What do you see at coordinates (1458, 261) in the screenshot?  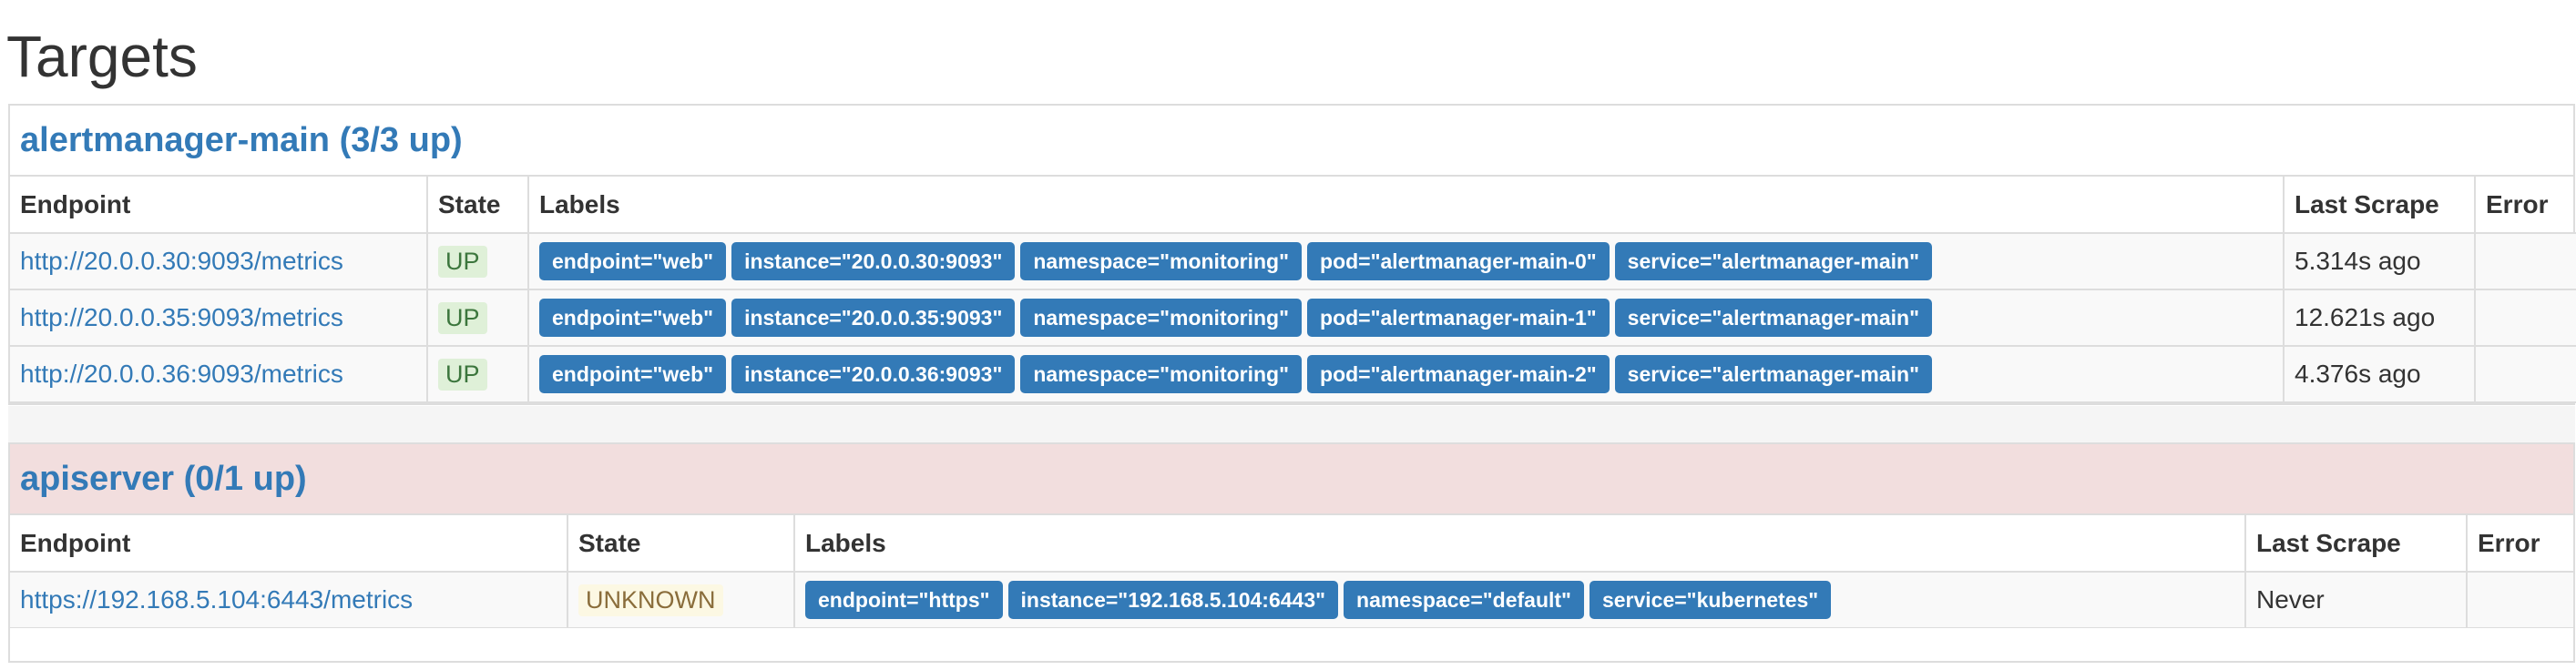 I see `label-badge: pod="alertmanager-main-0"` at bounding box center [1458, 261].